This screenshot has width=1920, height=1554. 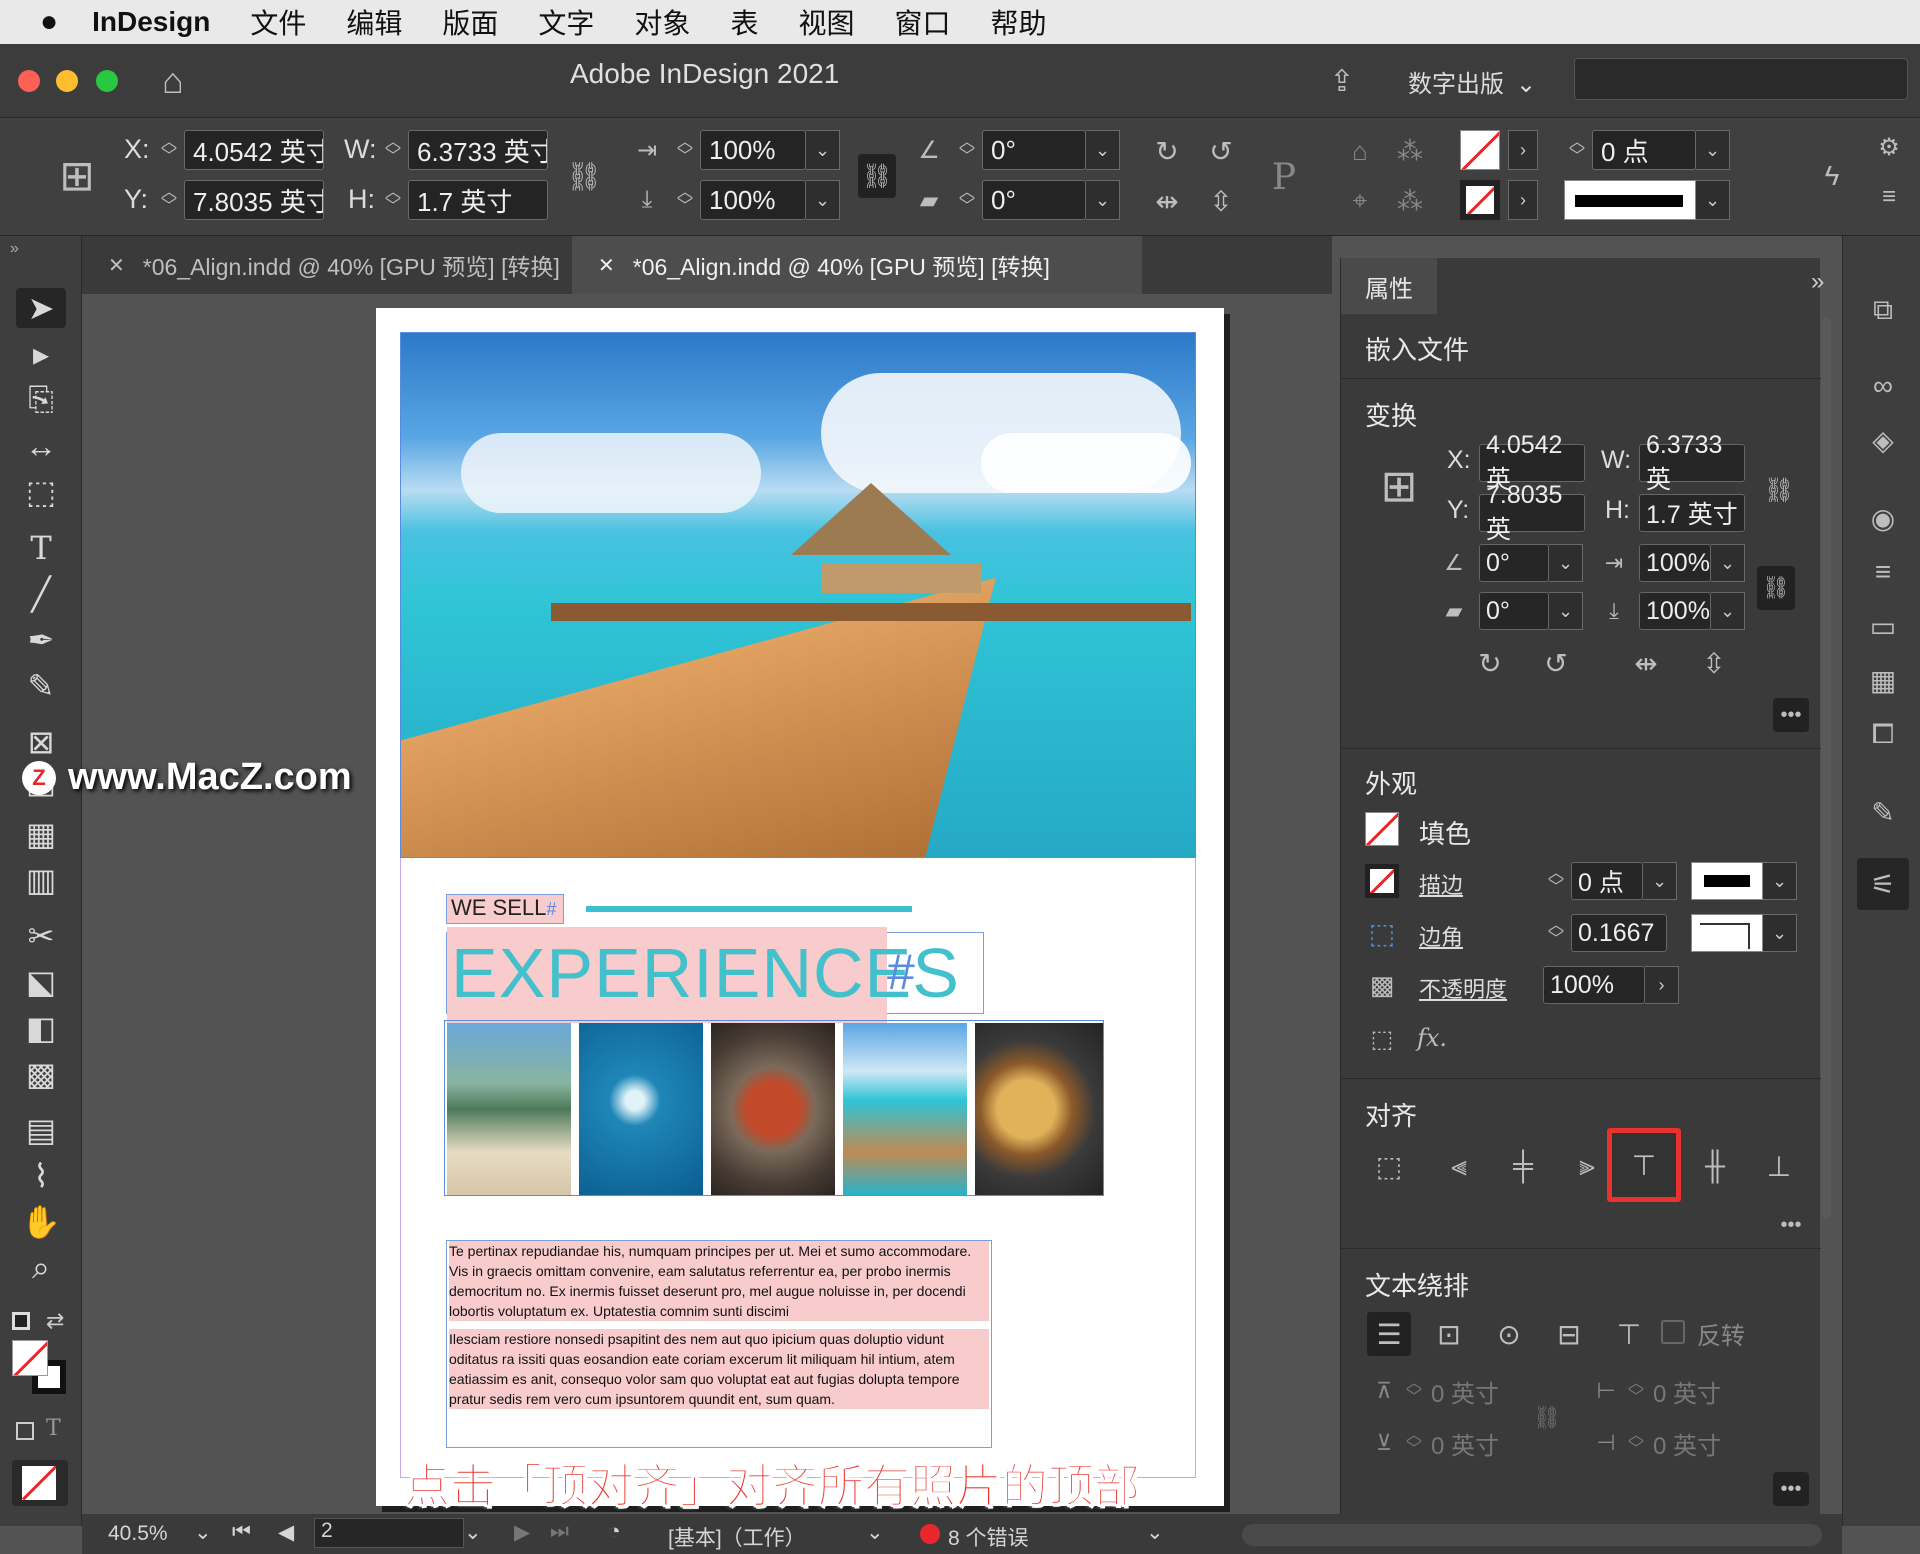 I want to click on left-offset-field: 0 英寸, so click(x=1701, y=1391).